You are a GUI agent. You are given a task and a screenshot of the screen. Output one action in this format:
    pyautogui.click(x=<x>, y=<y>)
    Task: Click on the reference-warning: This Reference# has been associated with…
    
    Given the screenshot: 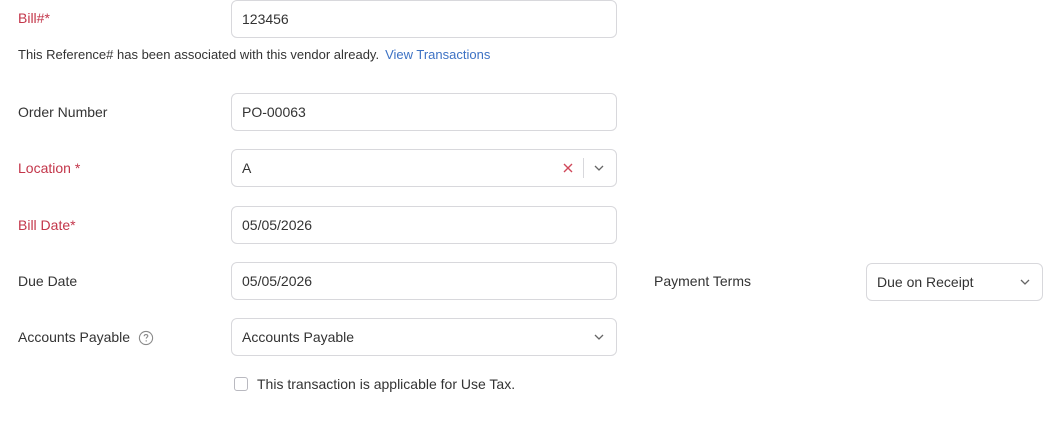 What is the action you would take?
    pyautogui.click(x=254, y=54)
    